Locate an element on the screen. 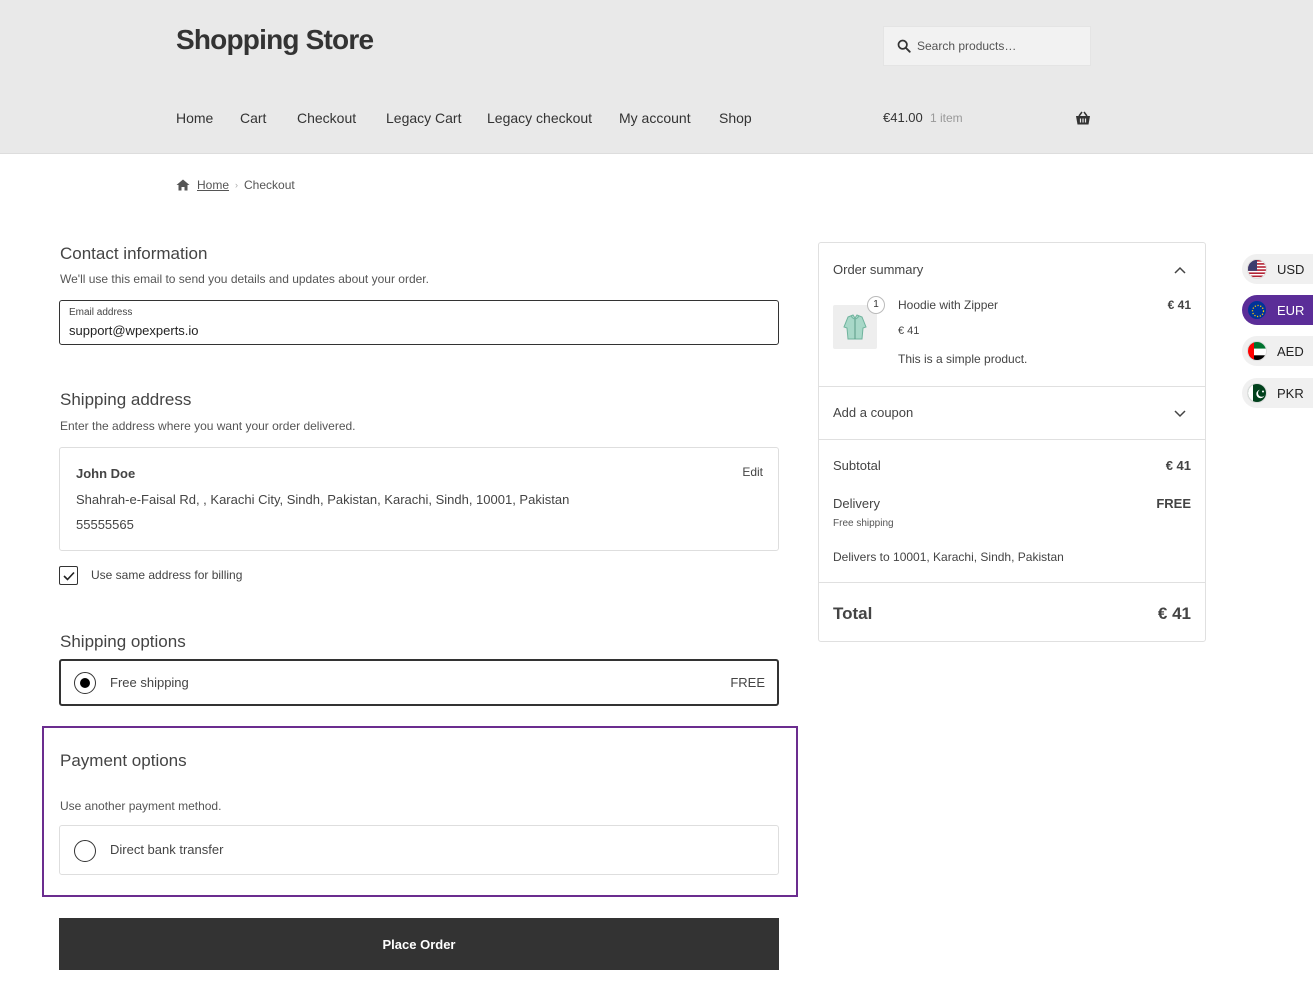 The image size is (1313, 999). us-flag-icon is located at coordinates (1257, 269).